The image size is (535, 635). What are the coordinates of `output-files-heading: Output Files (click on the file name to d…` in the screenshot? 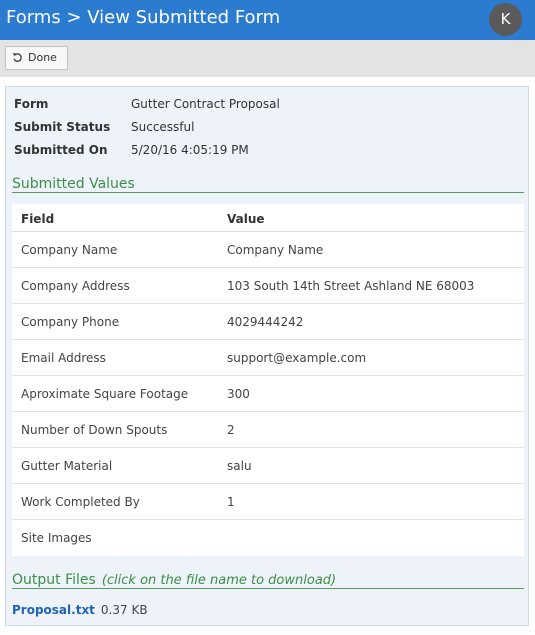 It's located at (174, 580).